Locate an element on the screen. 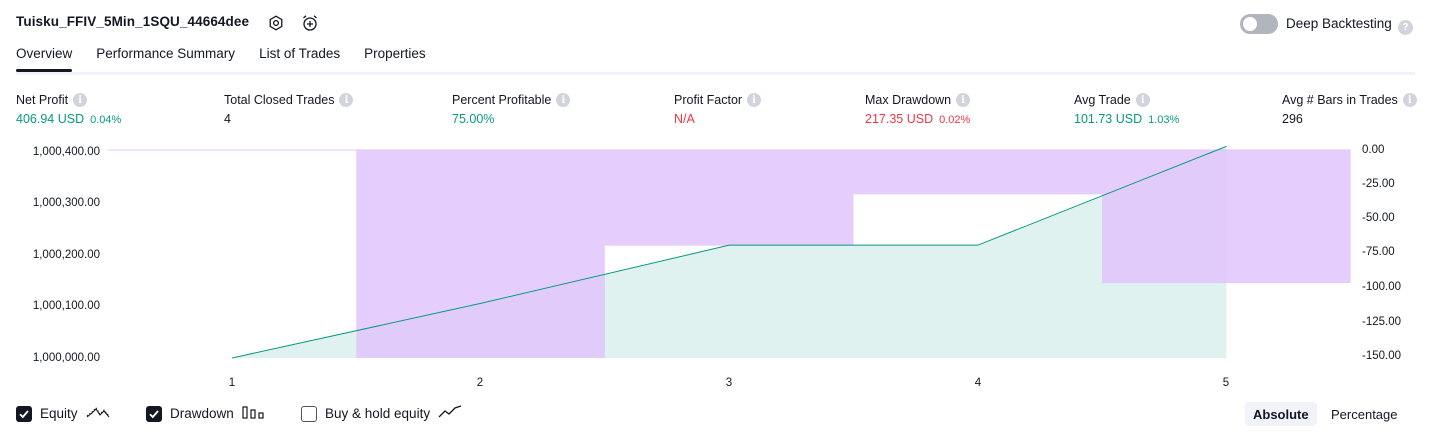  equity-checkbox is located at coordinates (24, 413).